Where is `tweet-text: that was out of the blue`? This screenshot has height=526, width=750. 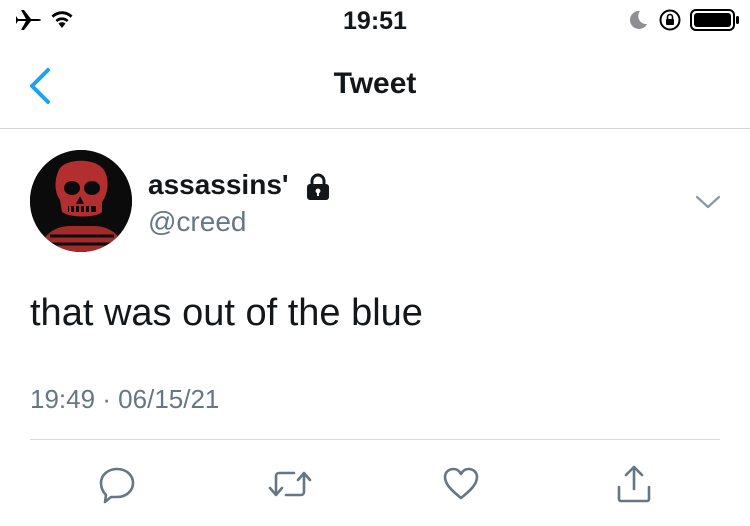 tweet-text: that was out of the blue is located at coordinates (226, 313).